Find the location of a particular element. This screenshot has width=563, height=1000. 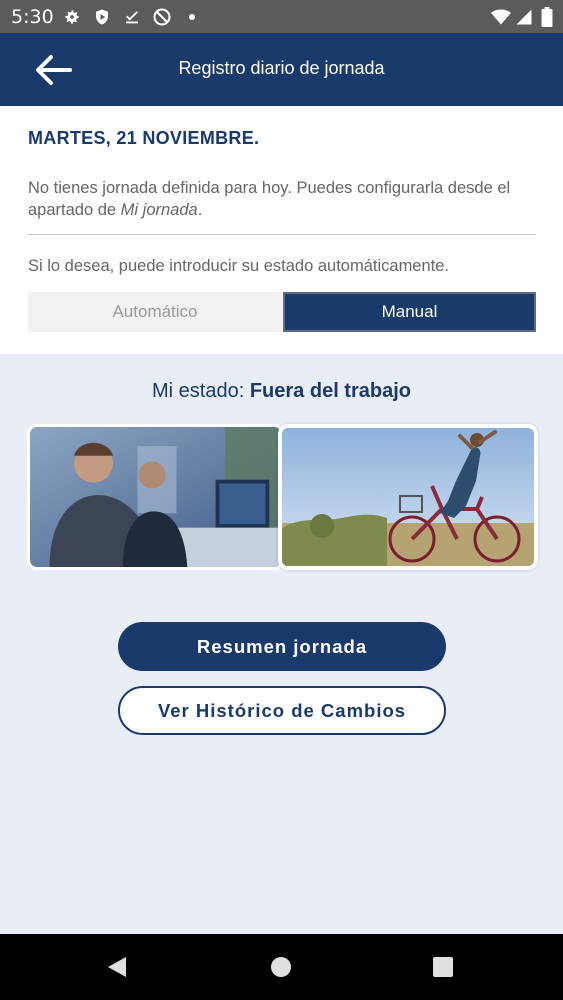

battery-icon is located at coordinates (547, 17).